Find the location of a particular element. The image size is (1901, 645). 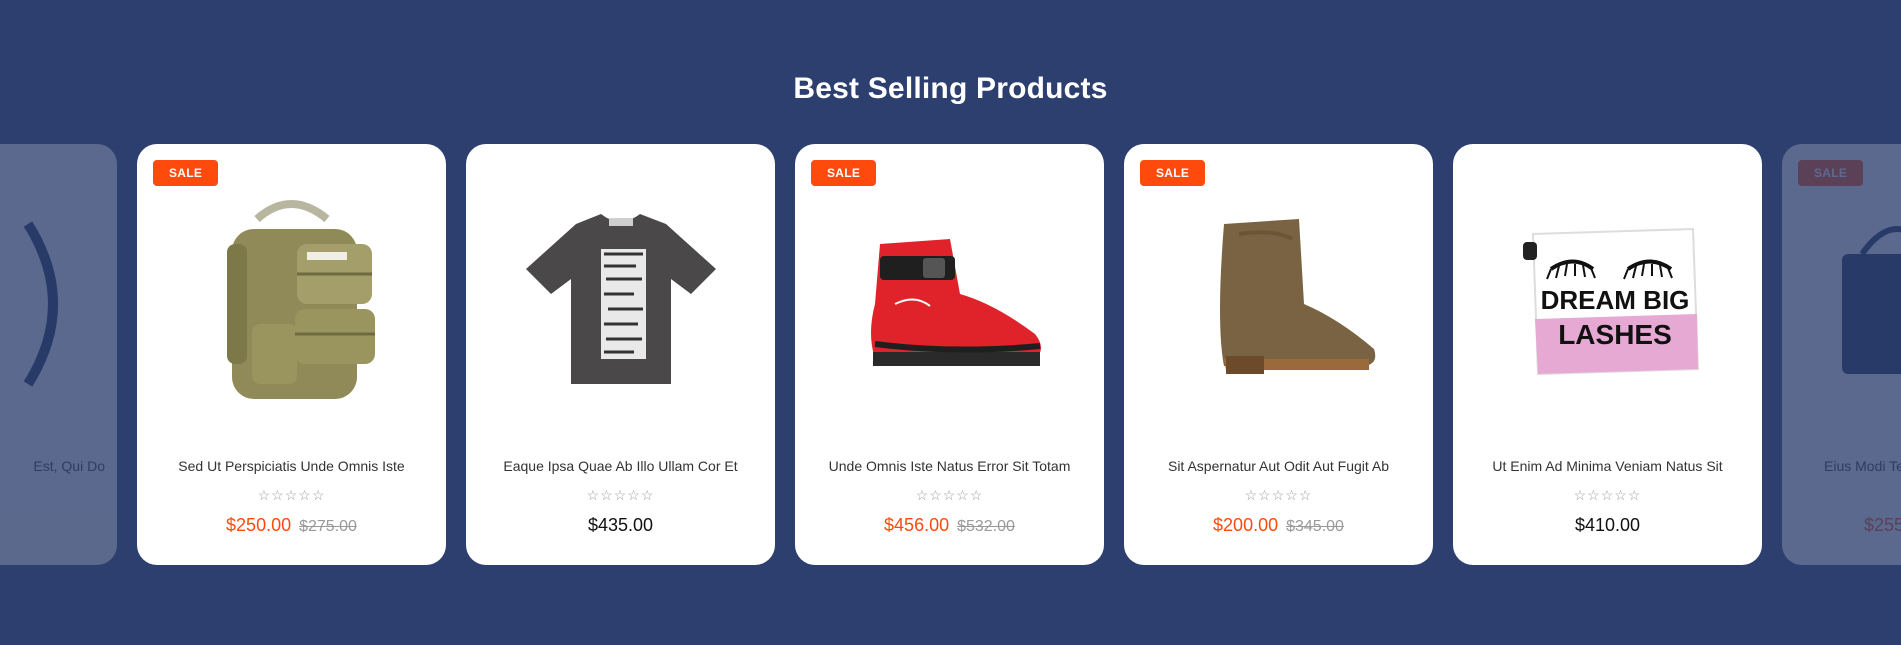

price-old: $345.00 is located at coordinates (1315, 526).